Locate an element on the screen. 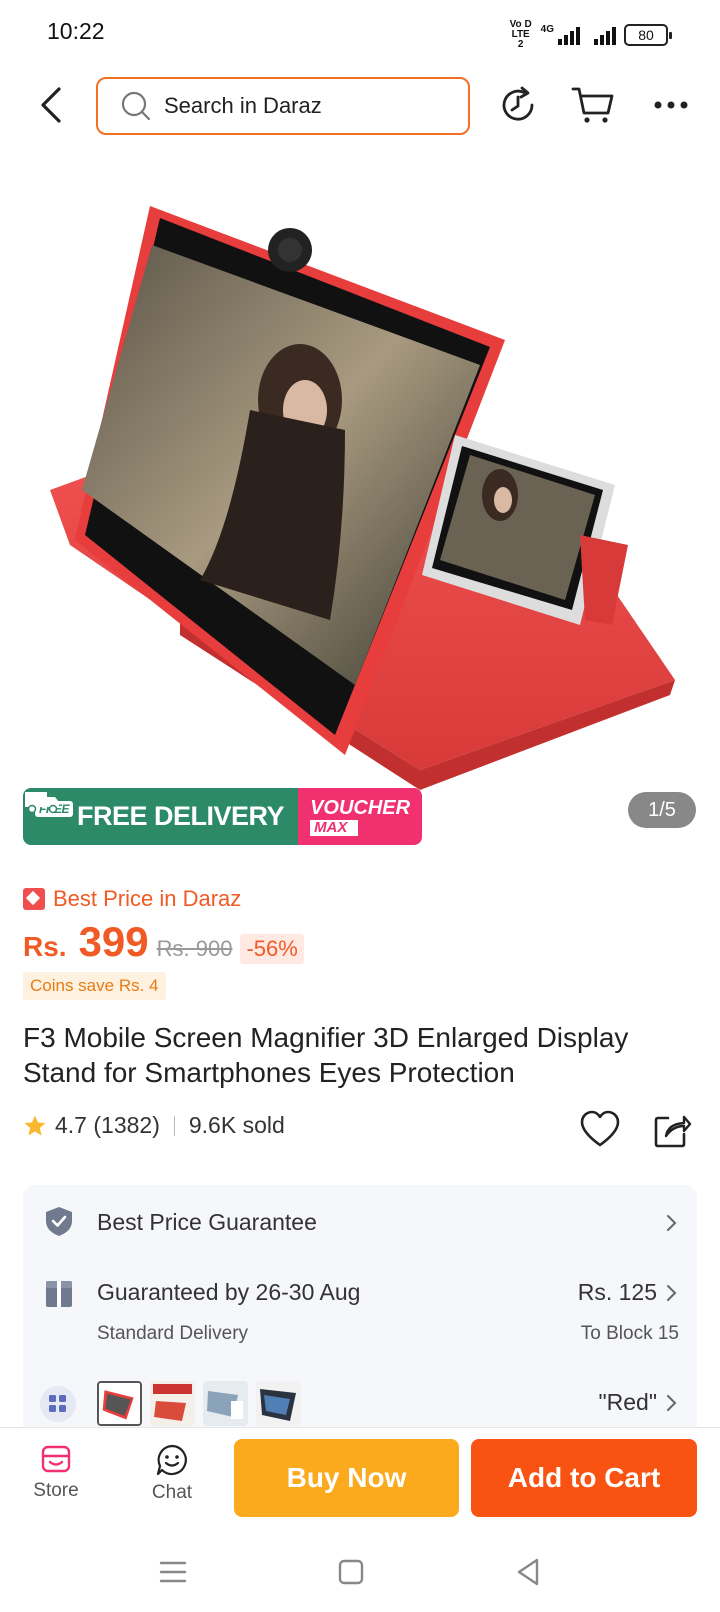 Image resolution: width=720 pixels, height=1612 pixels. recent-apps-icon is located at coordinates (173, 1572).